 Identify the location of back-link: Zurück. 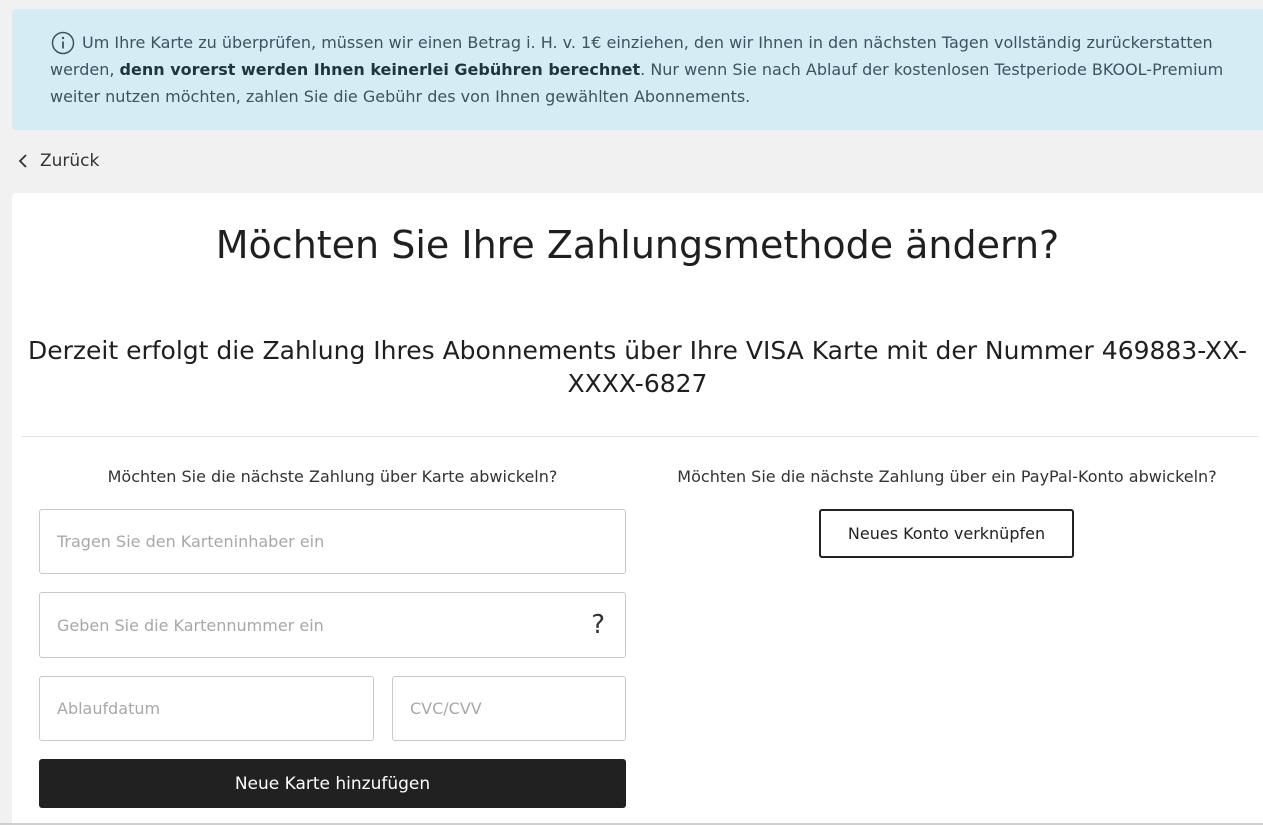
(58, 161).